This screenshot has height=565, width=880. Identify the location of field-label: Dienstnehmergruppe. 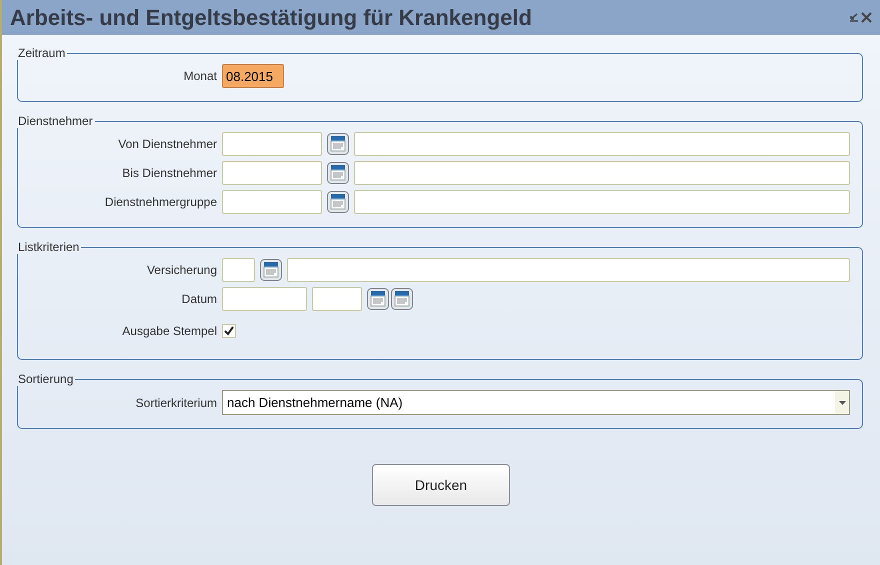
(160, 202).